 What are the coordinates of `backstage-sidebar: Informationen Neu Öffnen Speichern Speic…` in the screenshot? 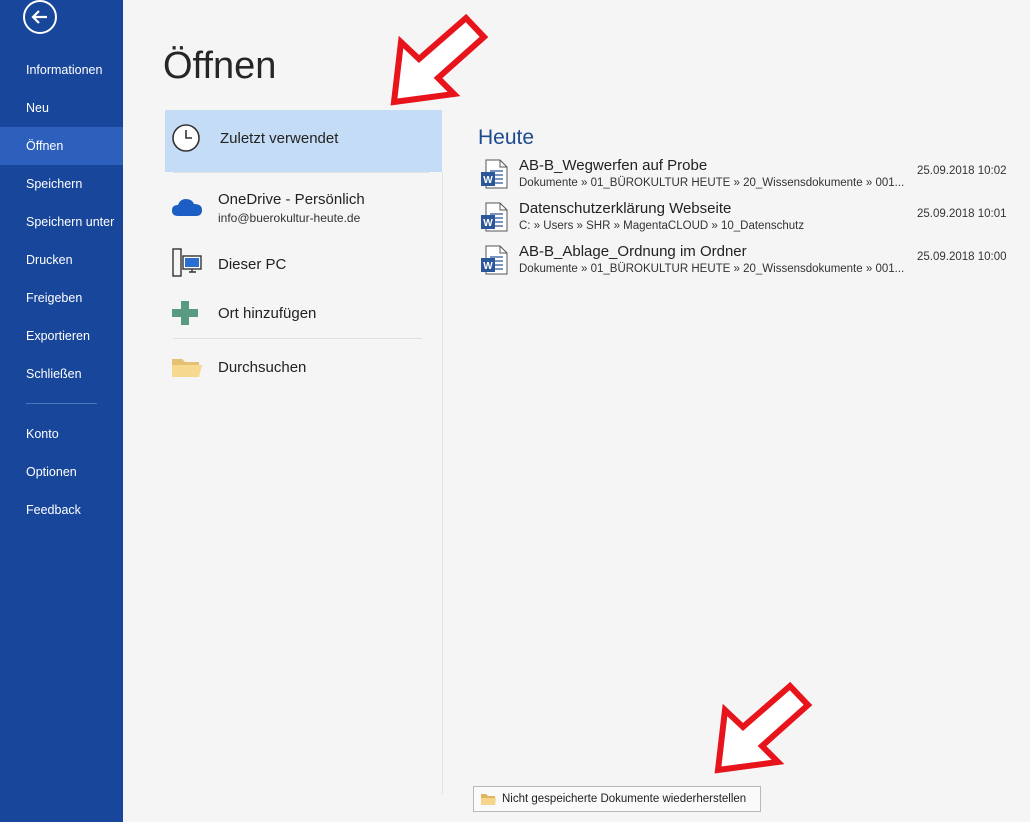 It's located at (61, 411).